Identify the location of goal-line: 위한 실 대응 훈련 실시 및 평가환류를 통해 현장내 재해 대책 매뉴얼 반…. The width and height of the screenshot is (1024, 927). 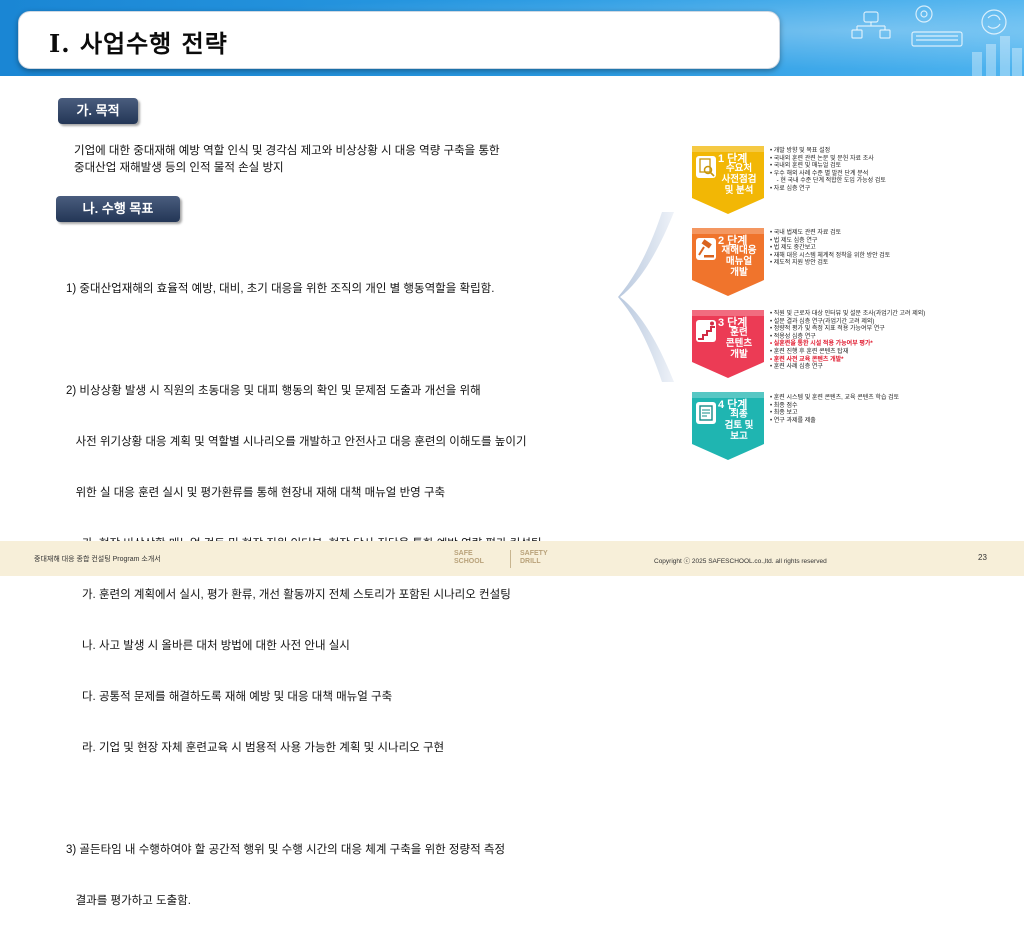
(256, 493).